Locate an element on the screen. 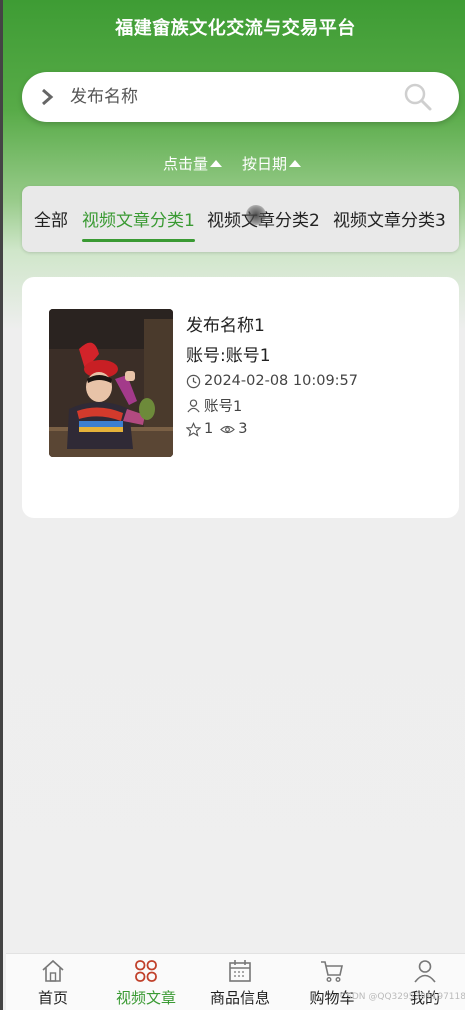  item-info: 发布名称1 账号:账号1 2024-02-08 10:09:57 账号1 1 3 is located at coordinates (272, 376).